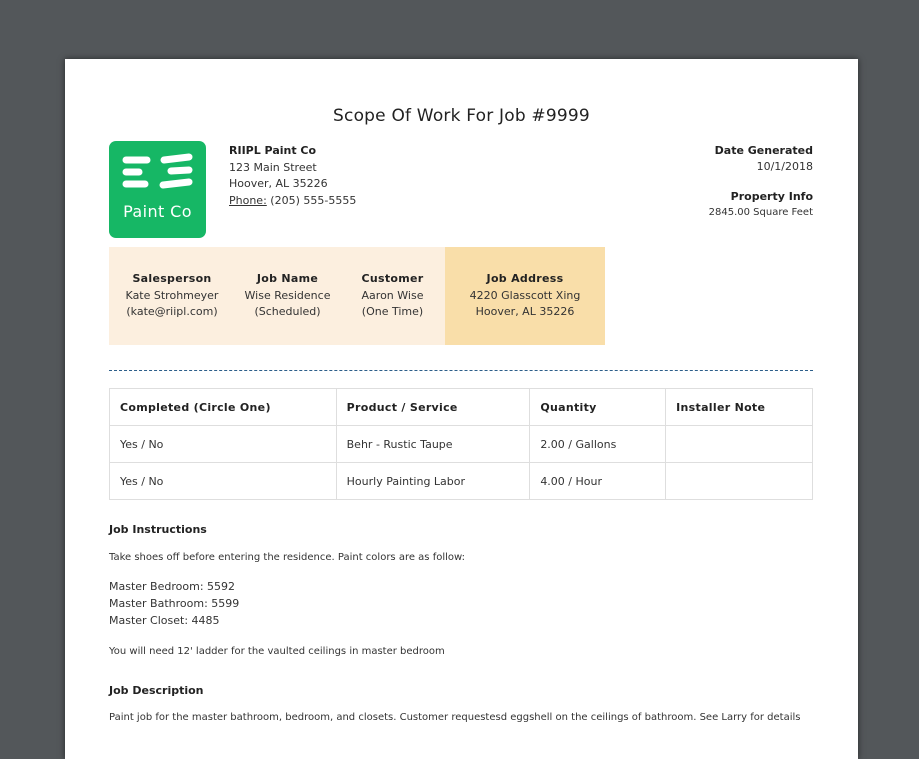  Describe the element at coordinates (248, 200) in the screenshot. I see `phone-label: Phone:` at that location.